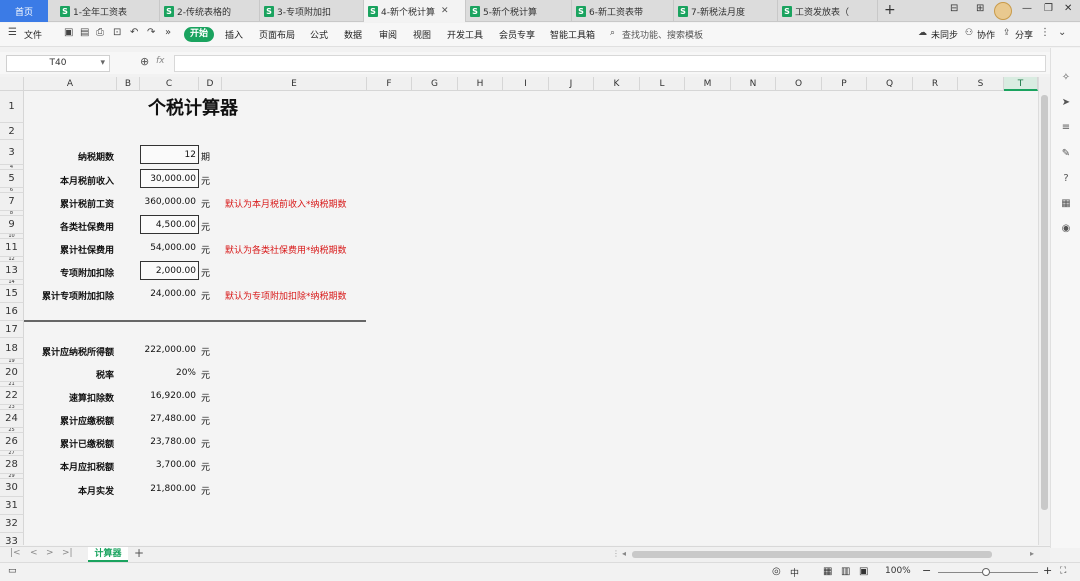 This screenshot has height=581, width=1080. Describe the element at coordinates (954, 8) in the screenshot. I see `layout-icon: ⊟` at that location.